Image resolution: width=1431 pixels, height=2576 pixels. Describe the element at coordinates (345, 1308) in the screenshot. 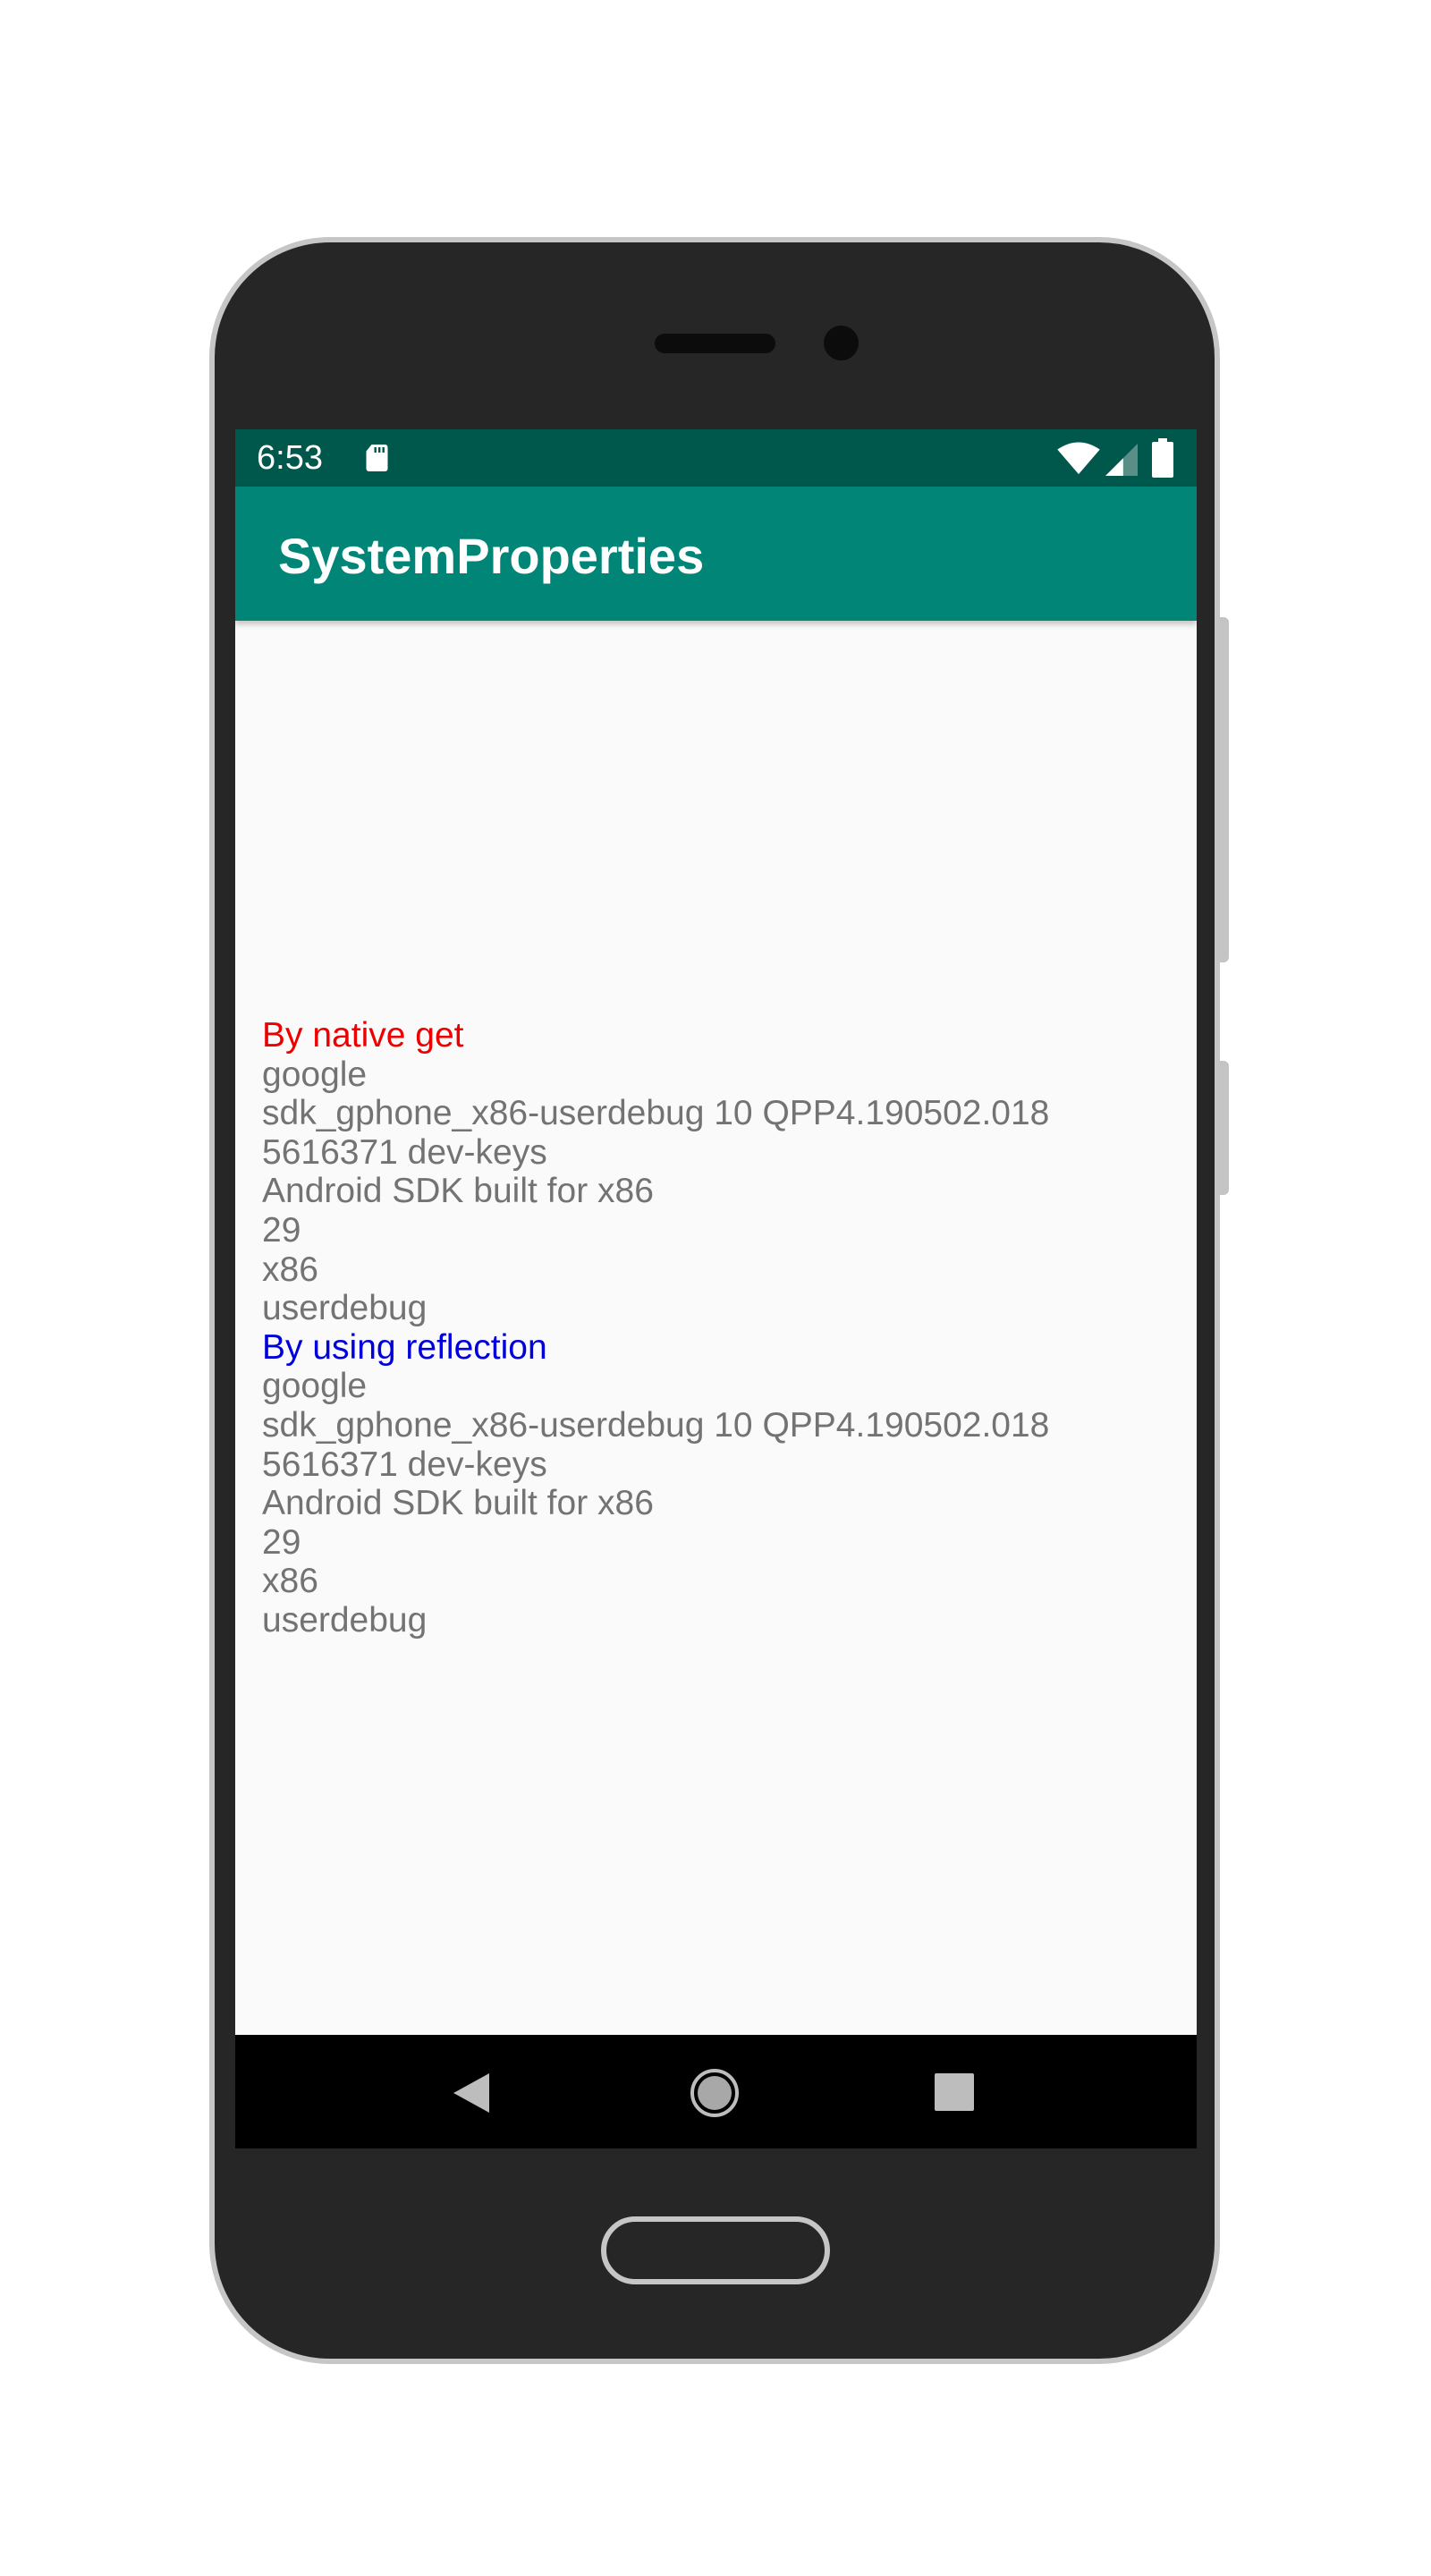

I see `native-build-type: userdebug` at that location.